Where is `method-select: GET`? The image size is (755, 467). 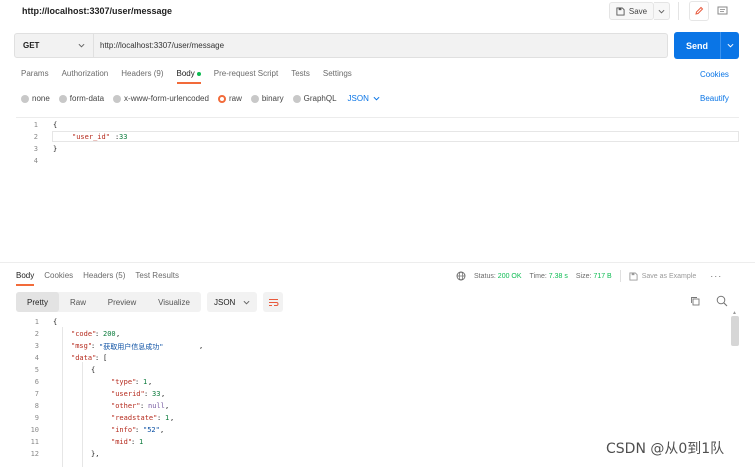
method-select: GET is located at coordinates (54, 45).